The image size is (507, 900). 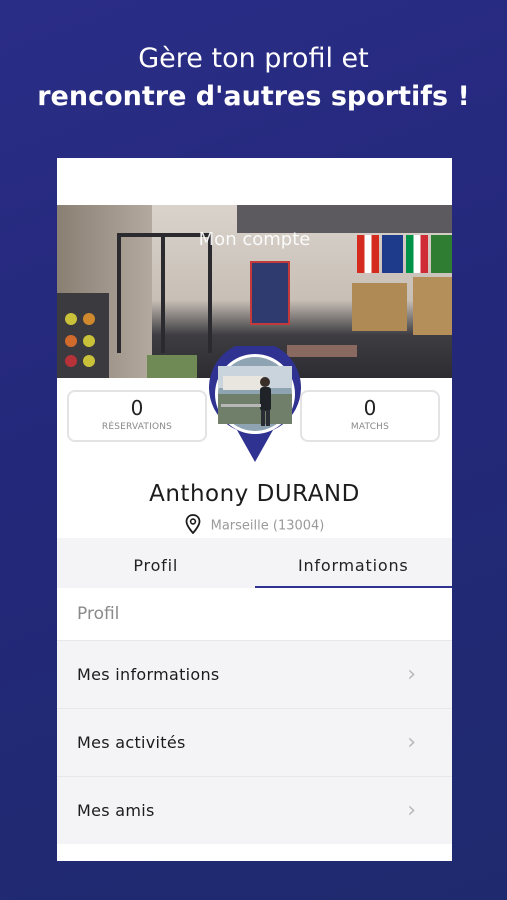 What do you see at coordinates (172, 366) in the screenshot?
I see `floor-mat` at bounding box center [172, 366].